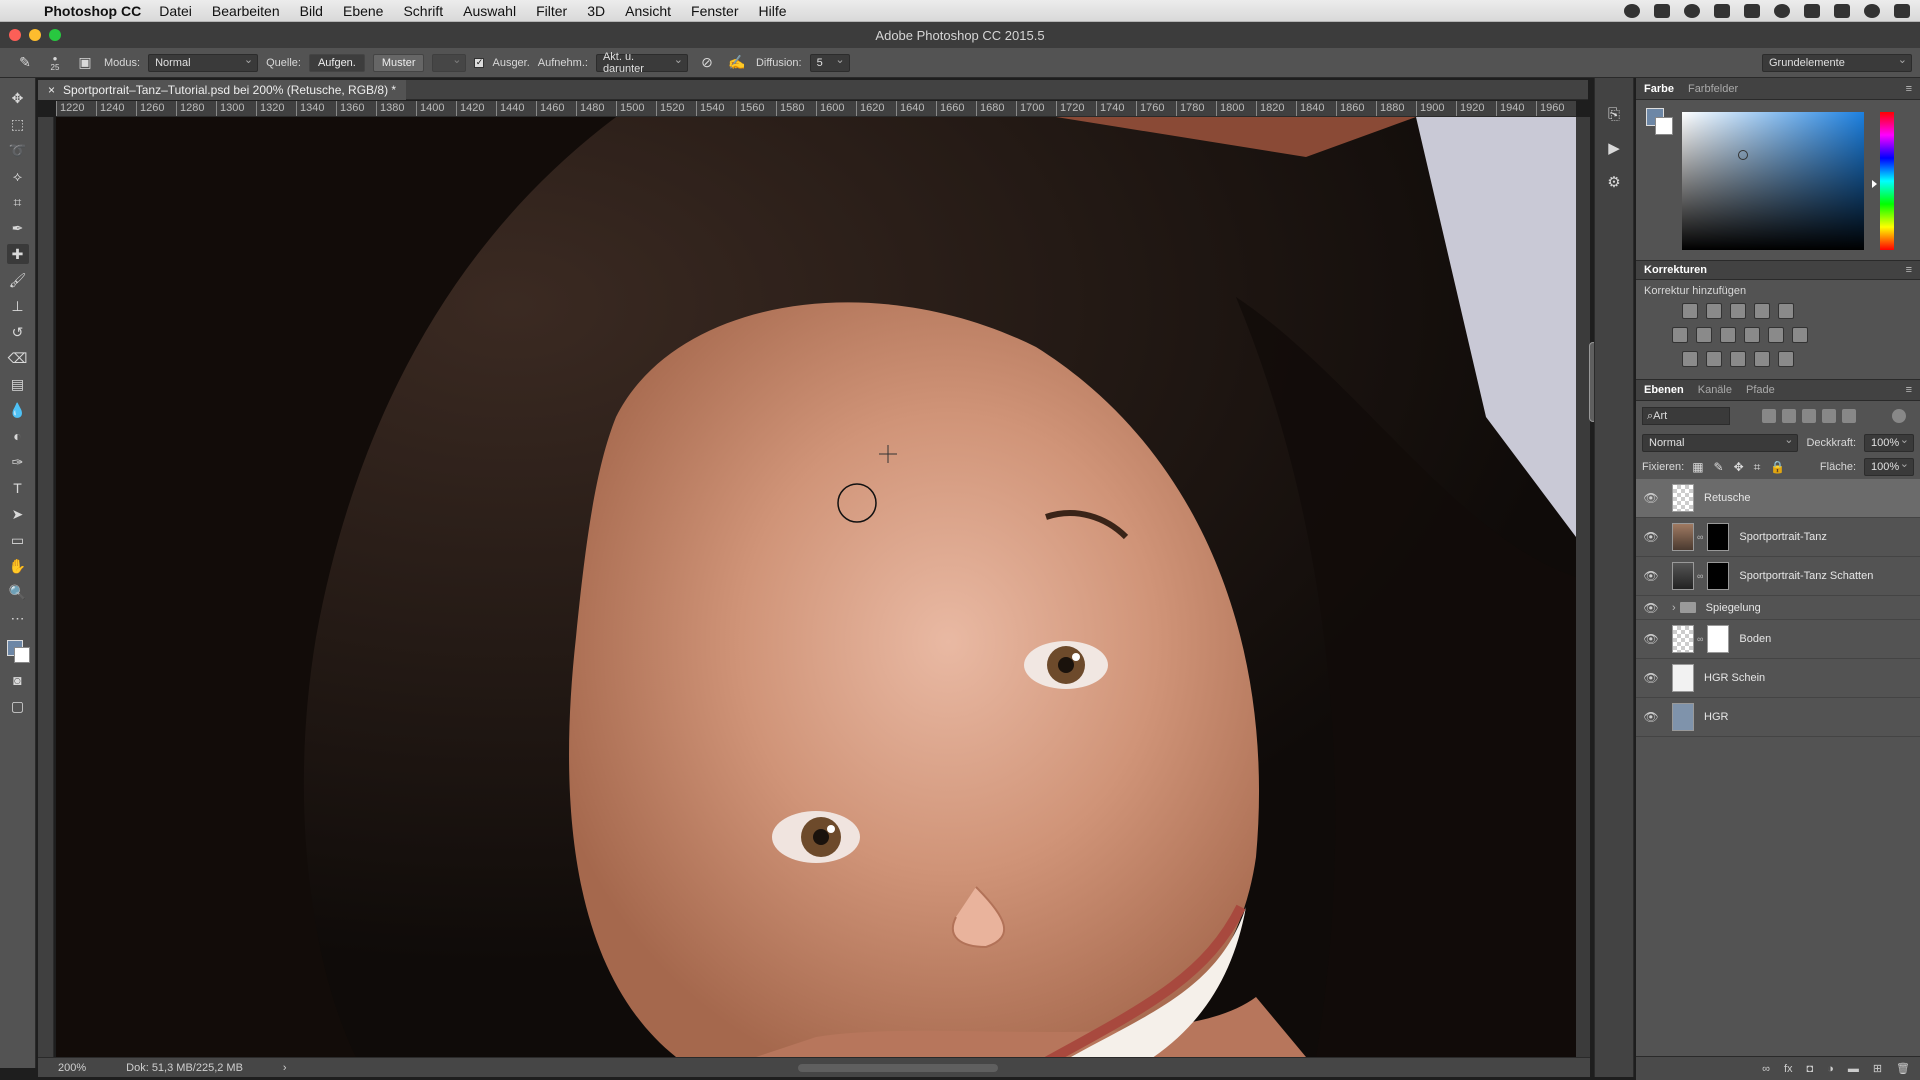 The image size is (1920, 1080). Describe the element at coordinates (92, 11) in the screenshot. I see `menu-app-name: Photoshop CC` at that location.